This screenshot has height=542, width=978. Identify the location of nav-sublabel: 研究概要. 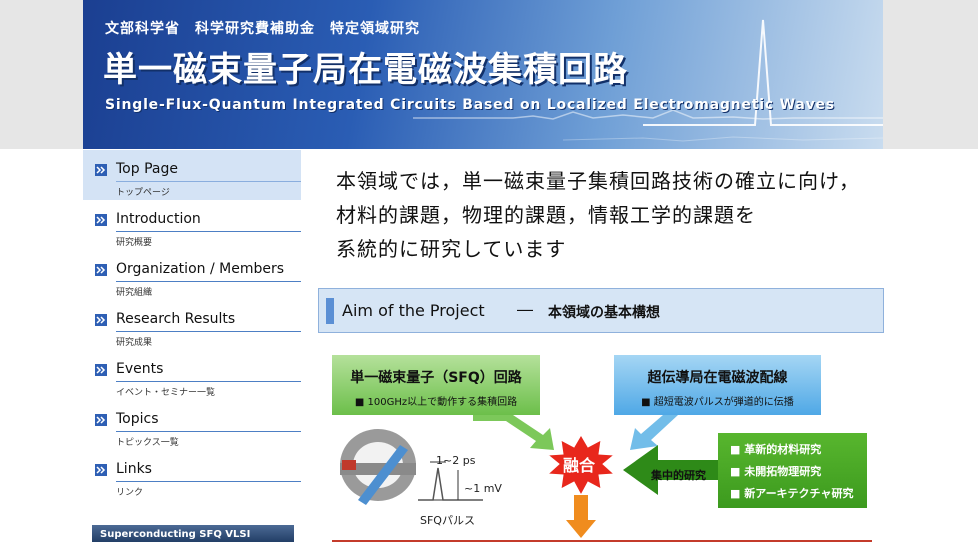
(134, 243).